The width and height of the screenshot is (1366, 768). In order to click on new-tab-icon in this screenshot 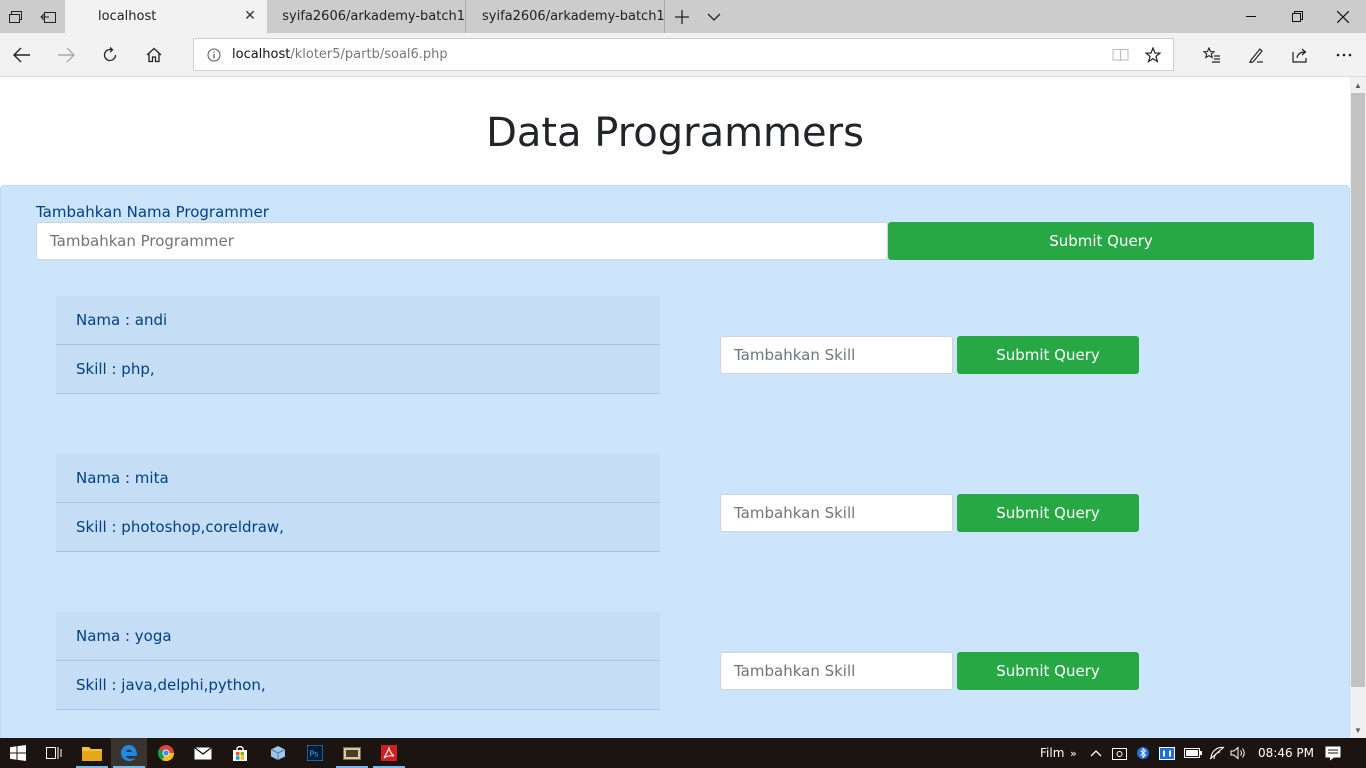, I will do `click(682, 16)`.